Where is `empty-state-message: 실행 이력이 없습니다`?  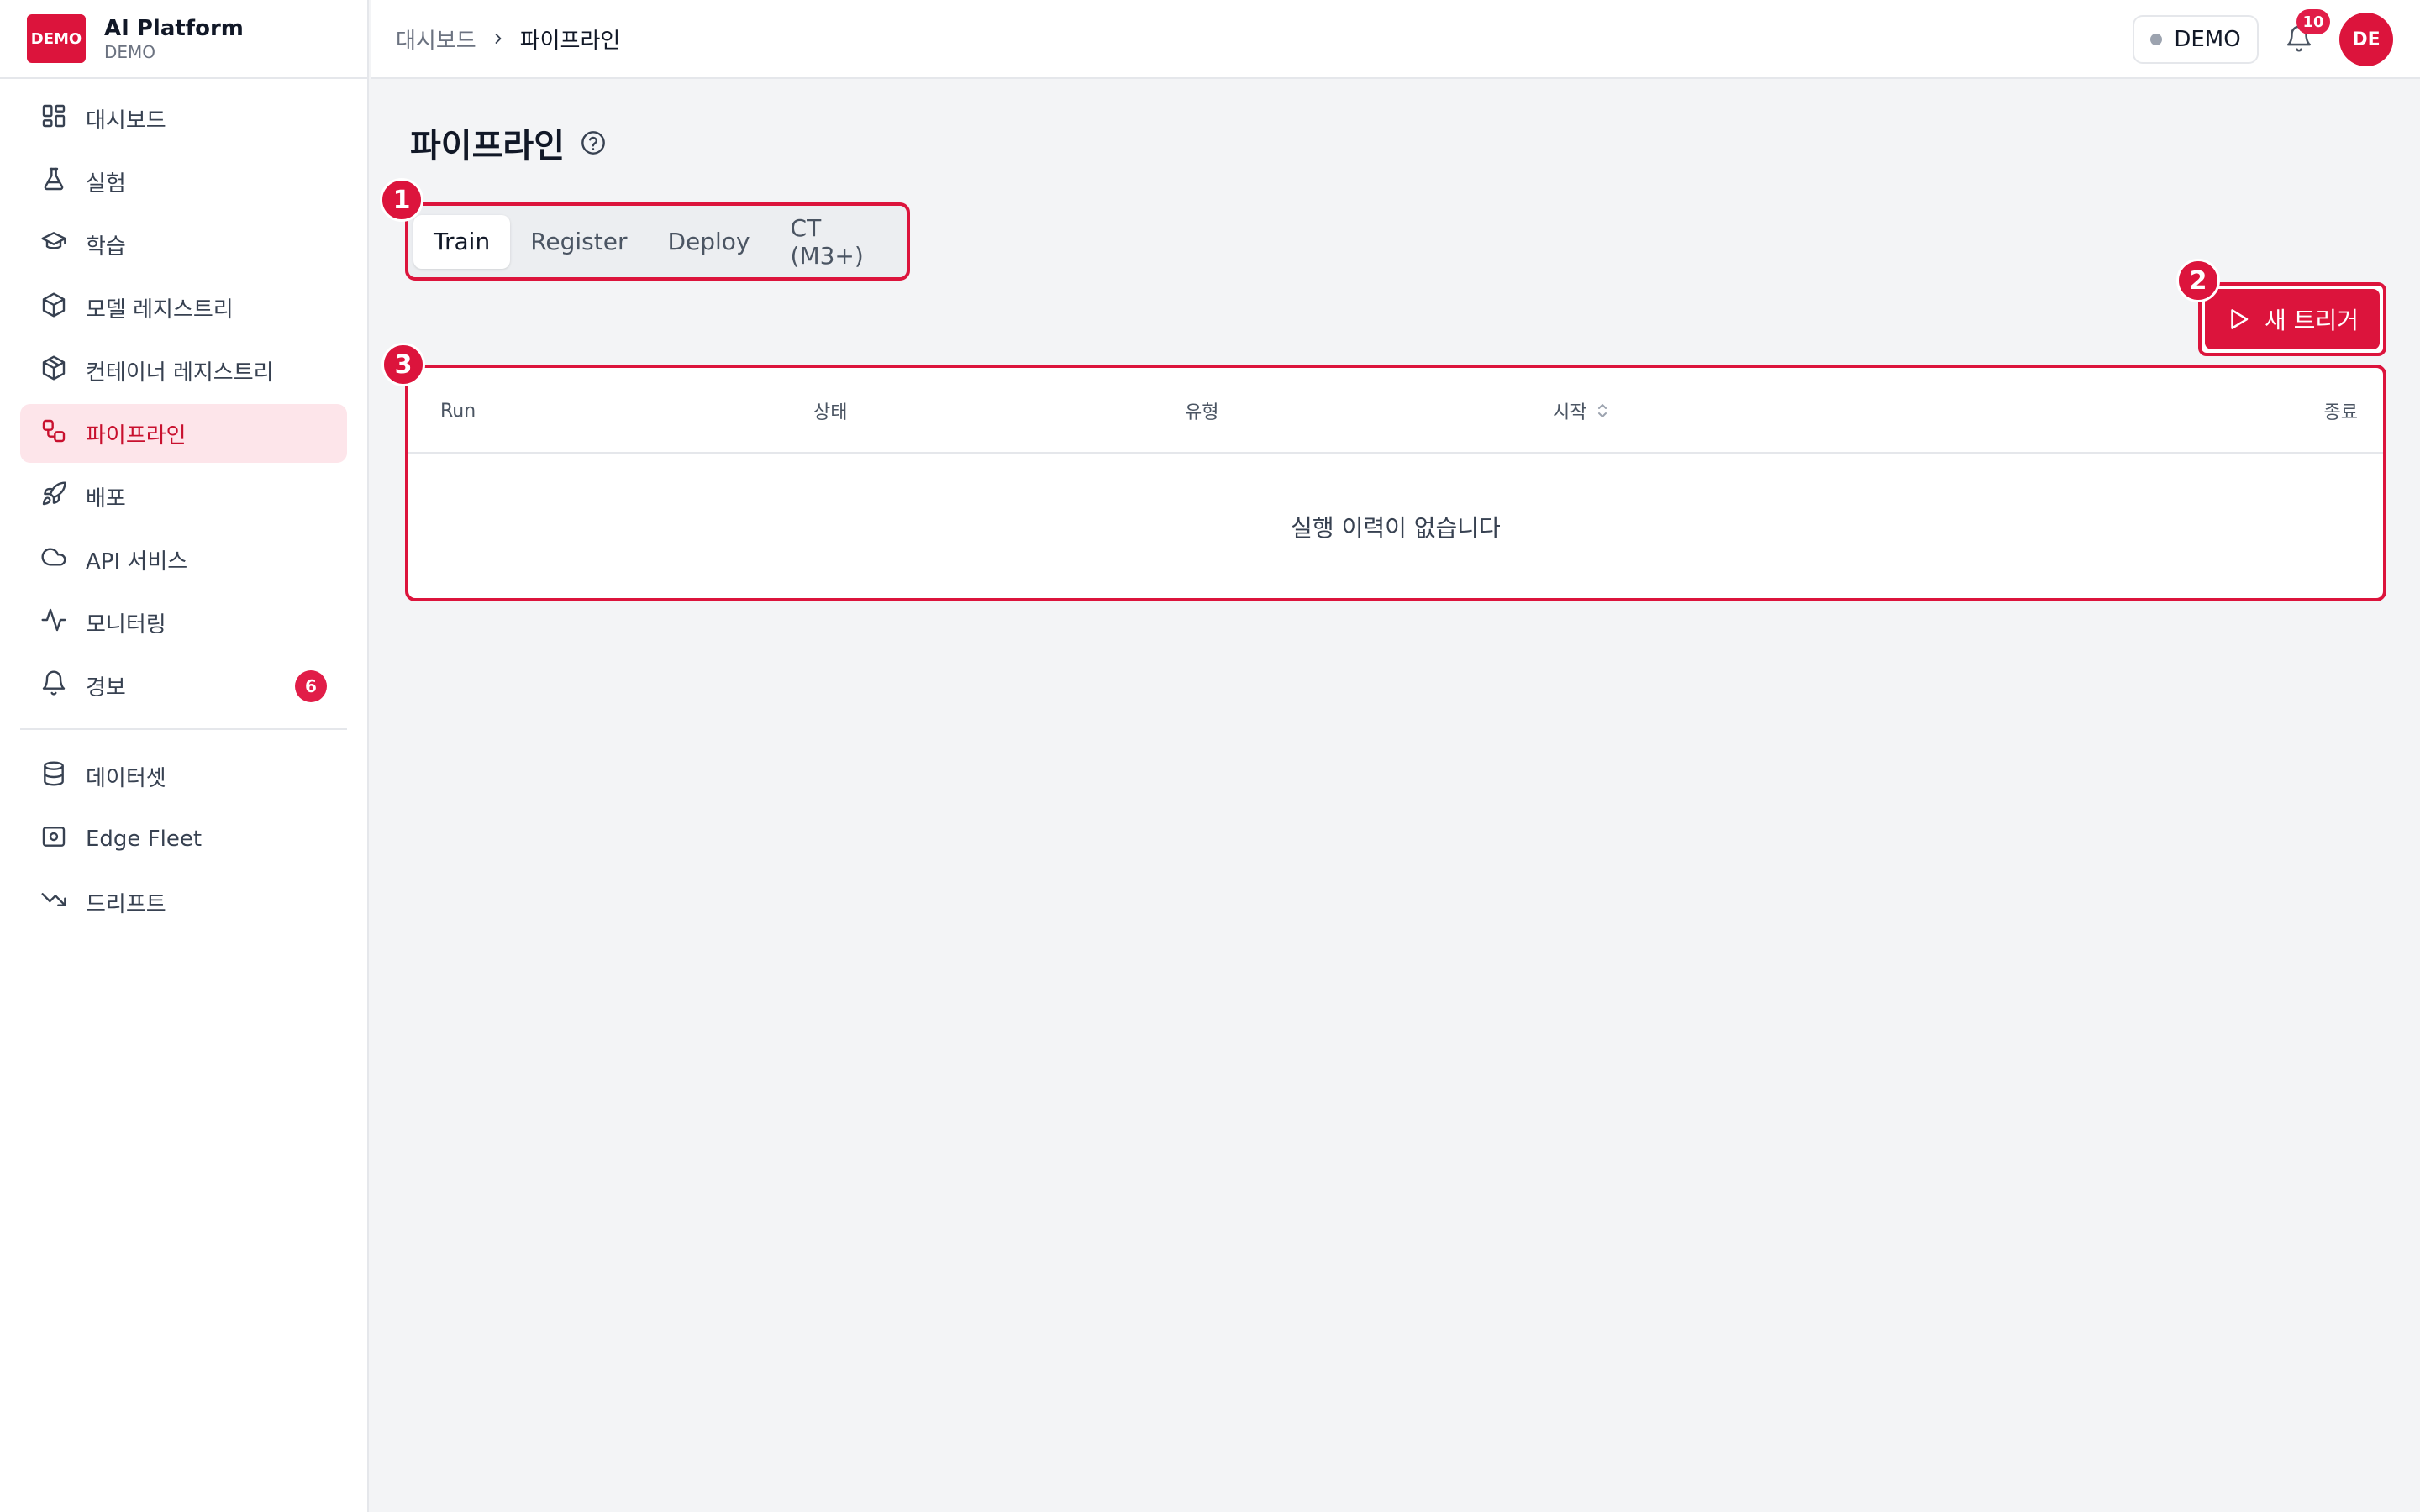 empty-state-message: 실행 이력이 없습니다 is located at coordinates (1396, 528).